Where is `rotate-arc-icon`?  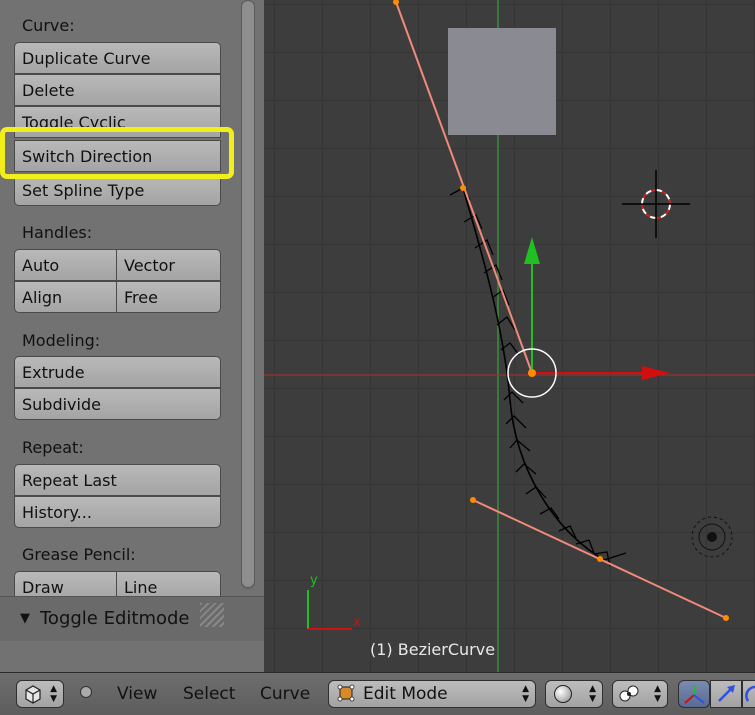 rotate-arc-icon is located at coordinates (750, 693).